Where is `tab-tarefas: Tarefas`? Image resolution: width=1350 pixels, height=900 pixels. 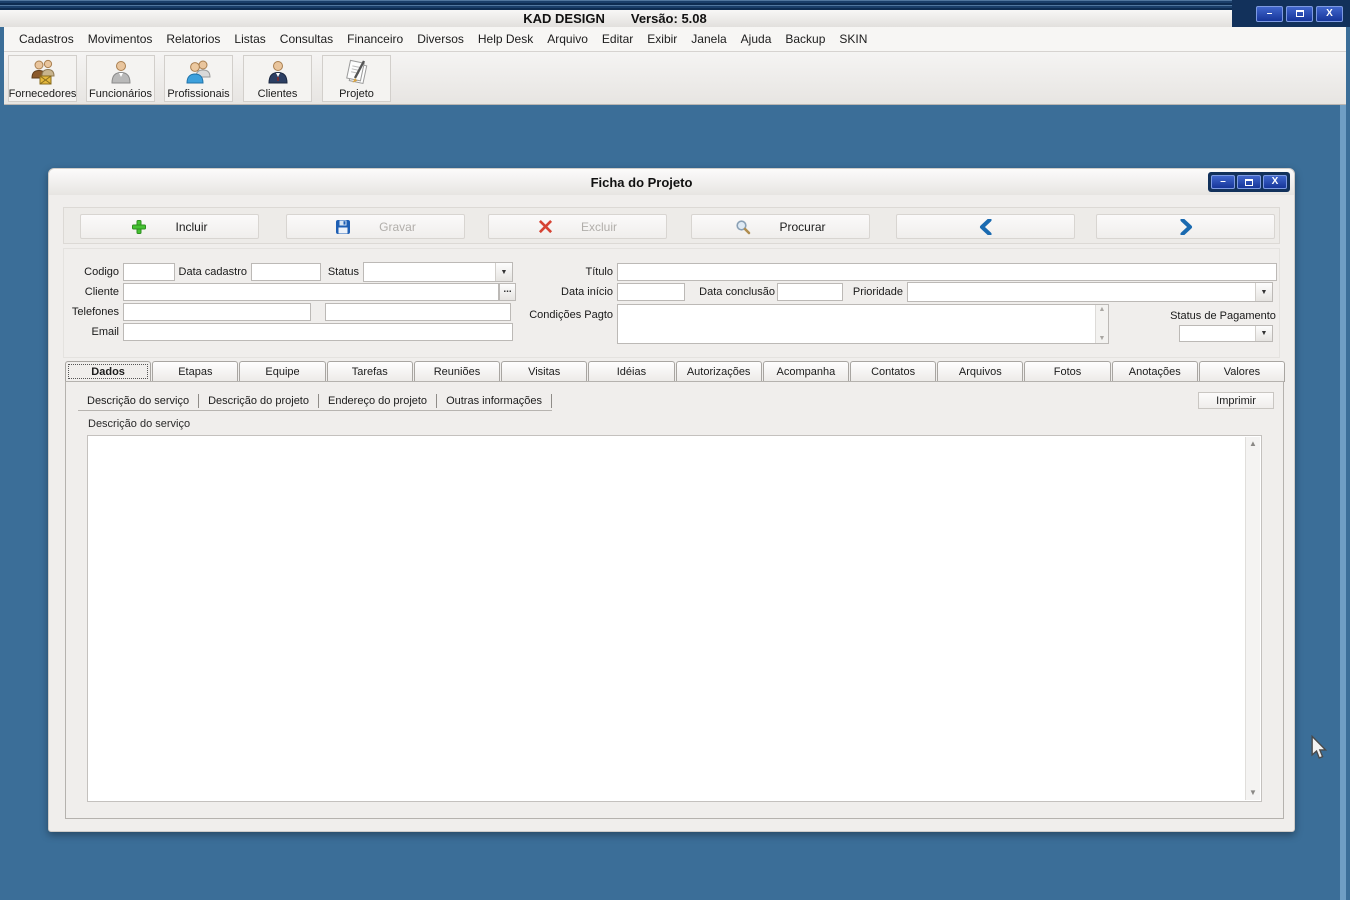 tab-tarefas: Tarefas is located at coordinates (369, 371).